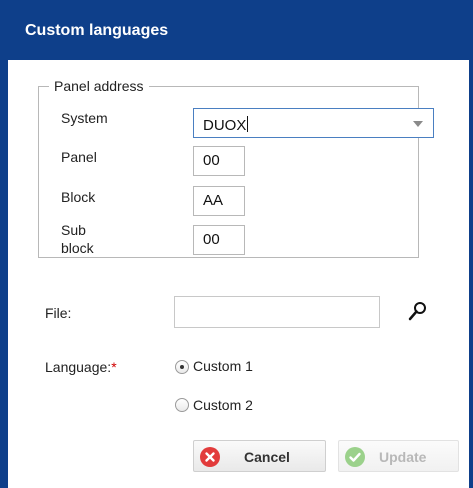 Image resolution: width=473 pixels, height=488 pixels. What do you see at coordinates (99, 86) in the screenshot?
I see `panel-address-legend: Panel address` at bounding box center [99, 86].